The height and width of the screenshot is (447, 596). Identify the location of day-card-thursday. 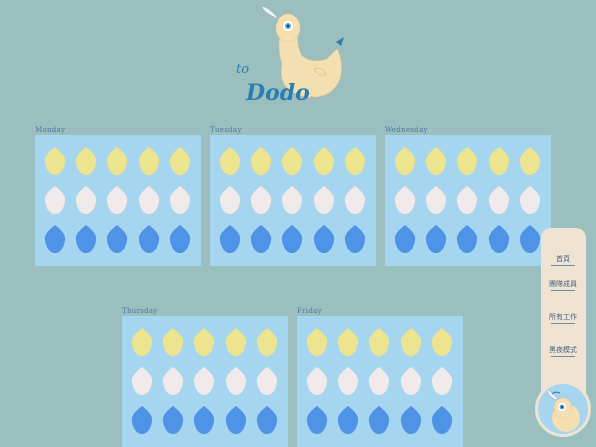
(205, 381).